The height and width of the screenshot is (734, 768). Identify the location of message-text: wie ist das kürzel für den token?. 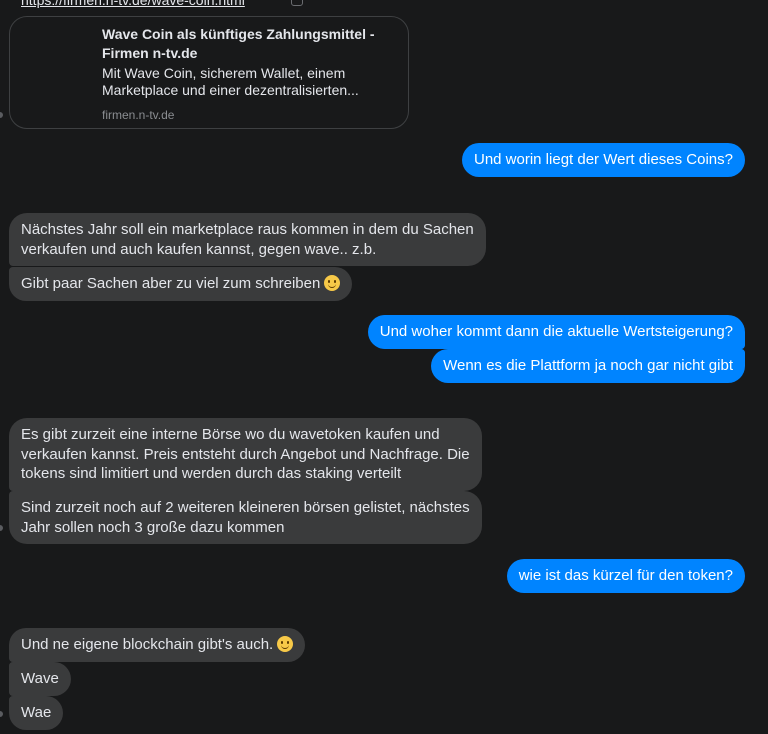
(625, 575).